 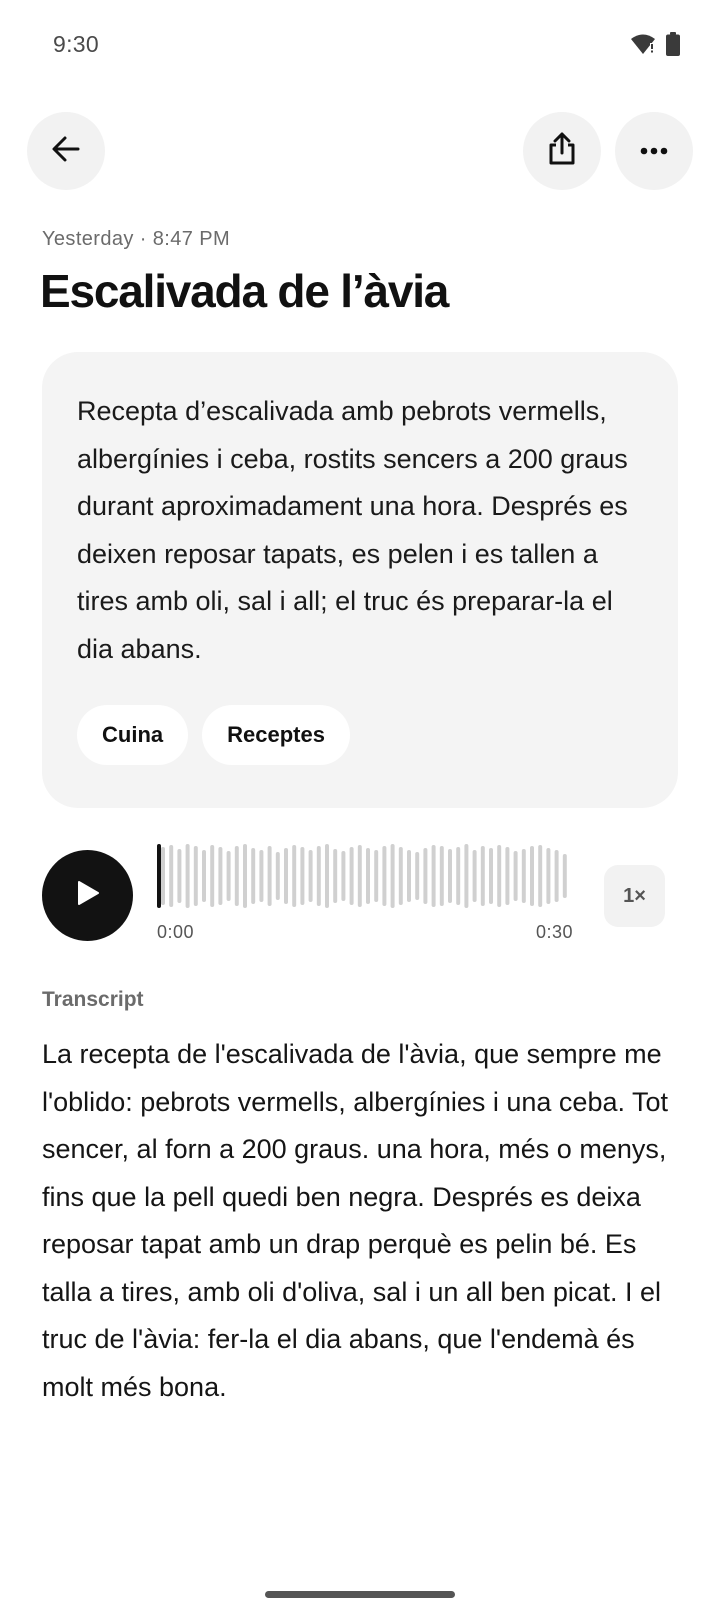 I want to click on wifi-icon, so click(x=643, y=44).